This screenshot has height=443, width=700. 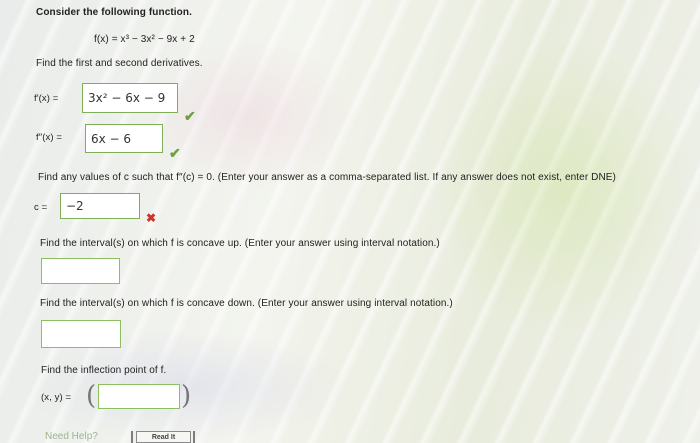 What do you see at coordinates (144, 39) in the screenshot?
I see `function-definition: f(x) = x³ − 3x² − 9x + 2` at bounding box center [144, 39].